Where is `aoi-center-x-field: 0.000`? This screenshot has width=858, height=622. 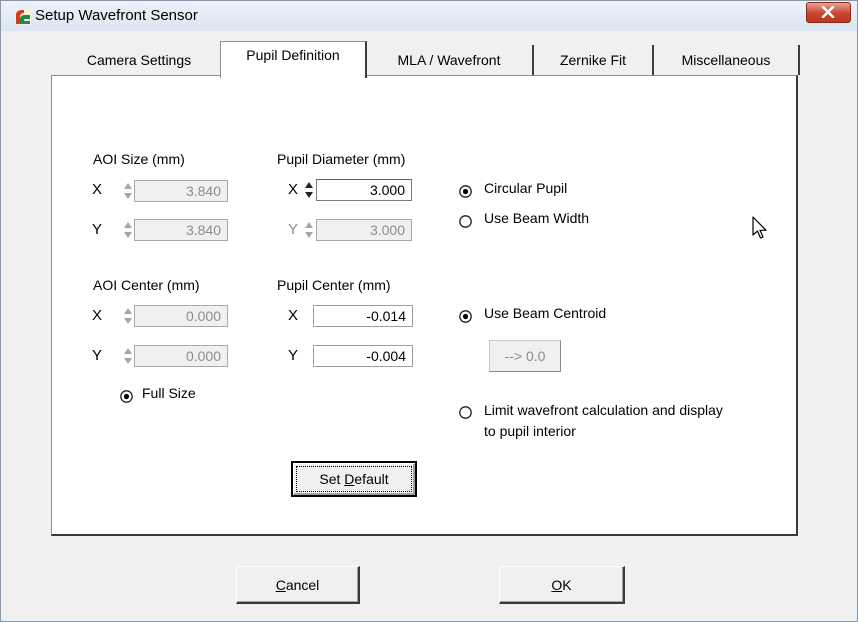 aoi-center-x-field: 0.000 is located at coordinates (181, 316).